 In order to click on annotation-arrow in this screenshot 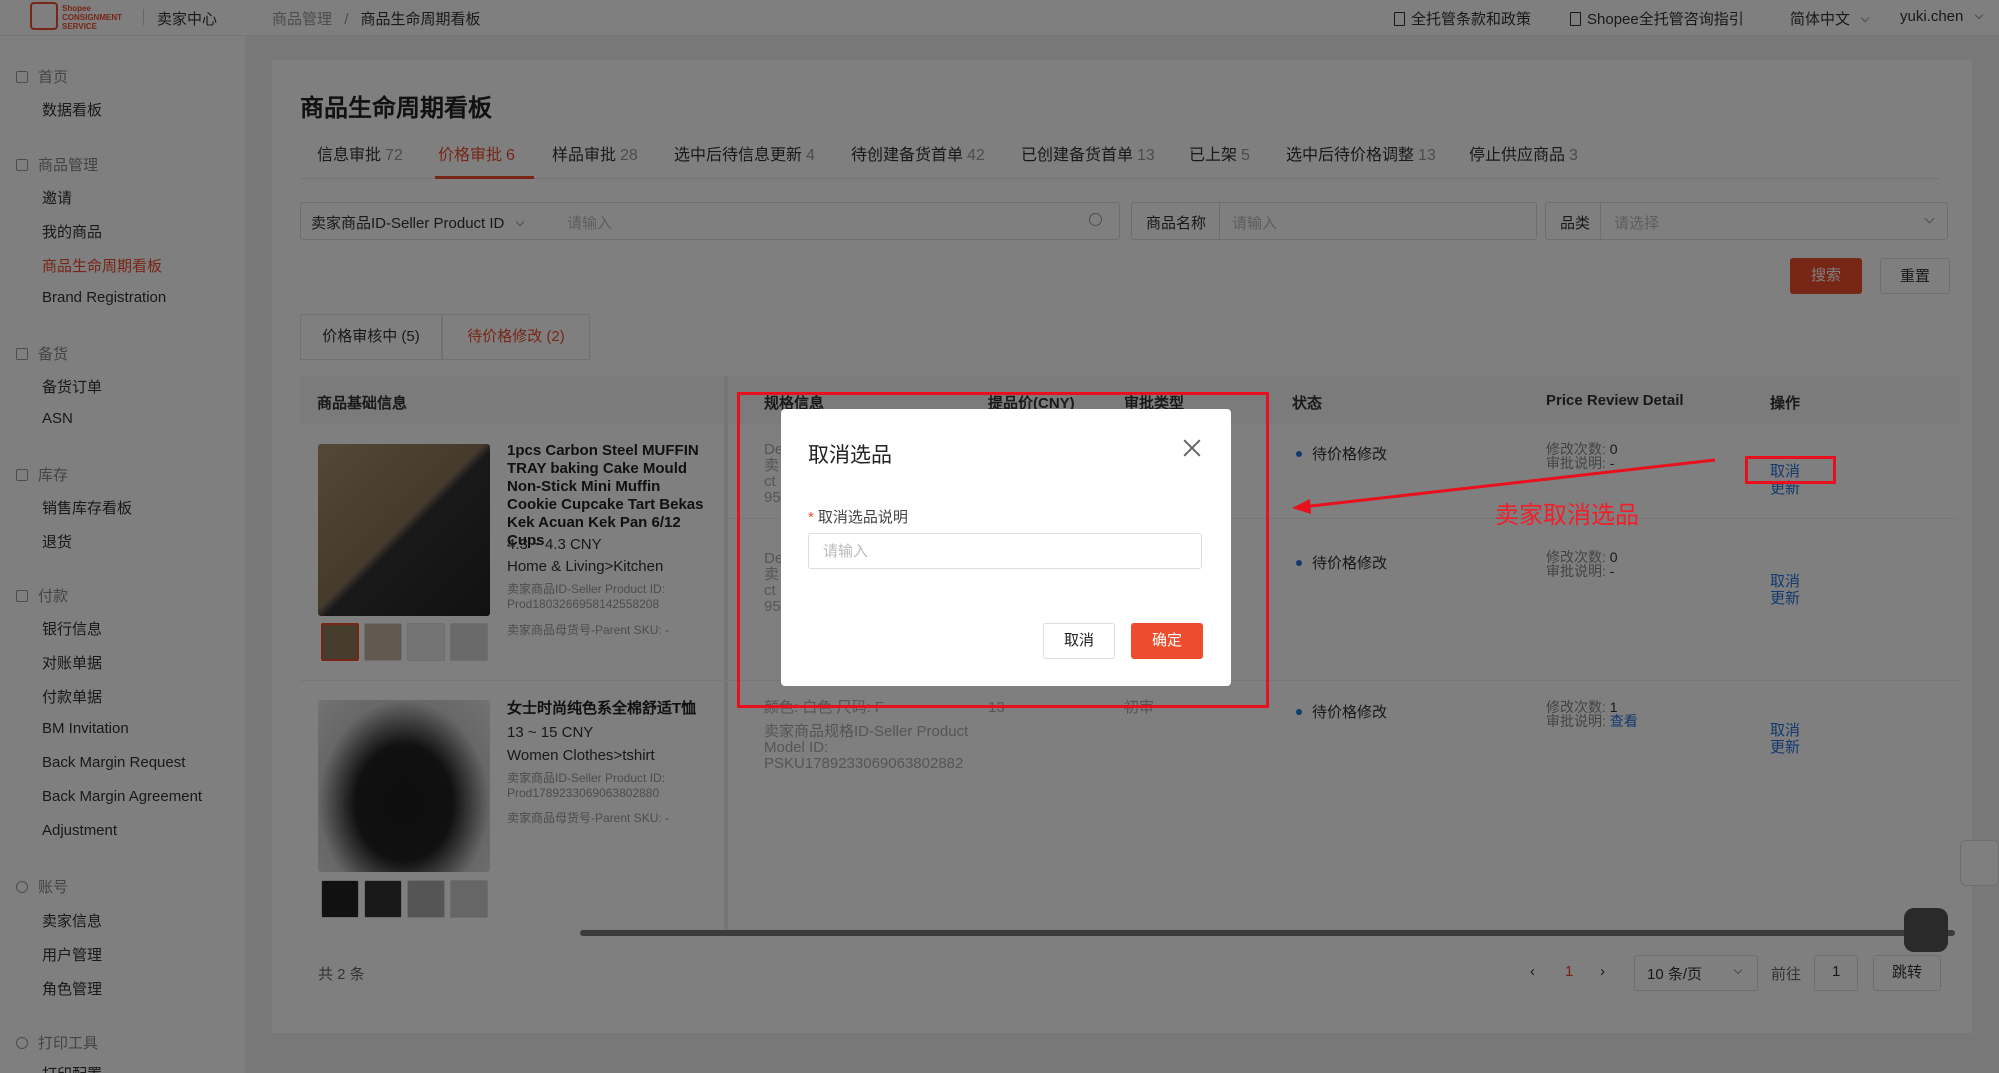, I will do `click(1504, 486)`.